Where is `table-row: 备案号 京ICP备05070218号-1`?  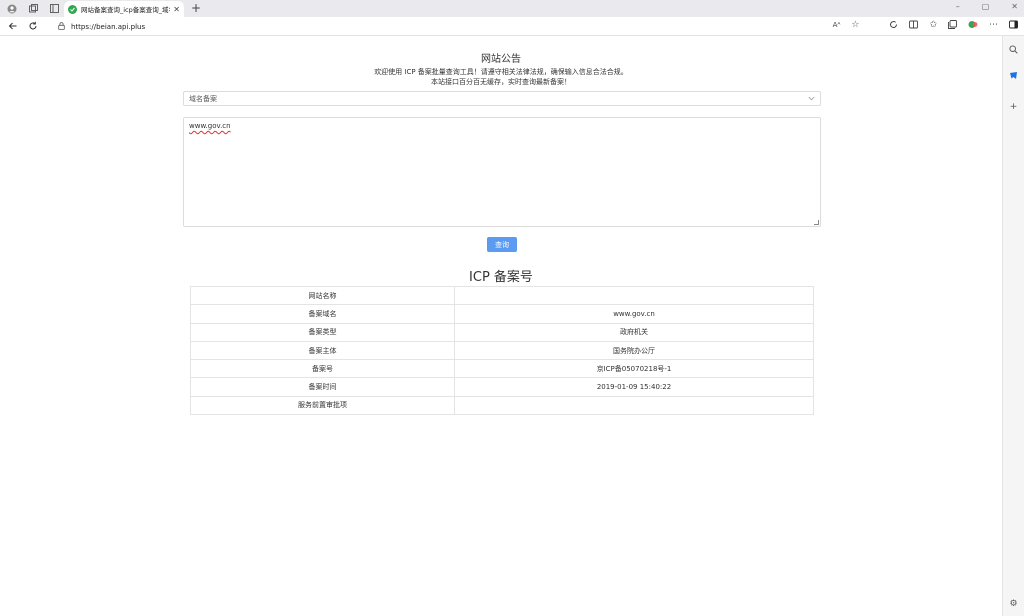
table-row: 备案号 京ICP备05070218号-1 is located at coordinates (502, 369).